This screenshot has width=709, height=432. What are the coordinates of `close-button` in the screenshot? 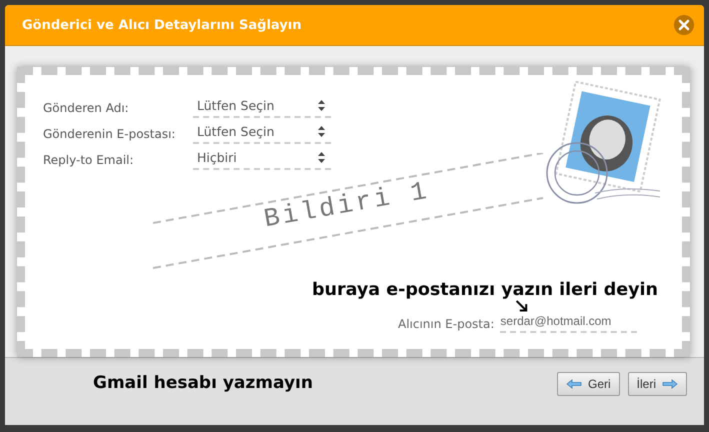 It's located at (684, 25).